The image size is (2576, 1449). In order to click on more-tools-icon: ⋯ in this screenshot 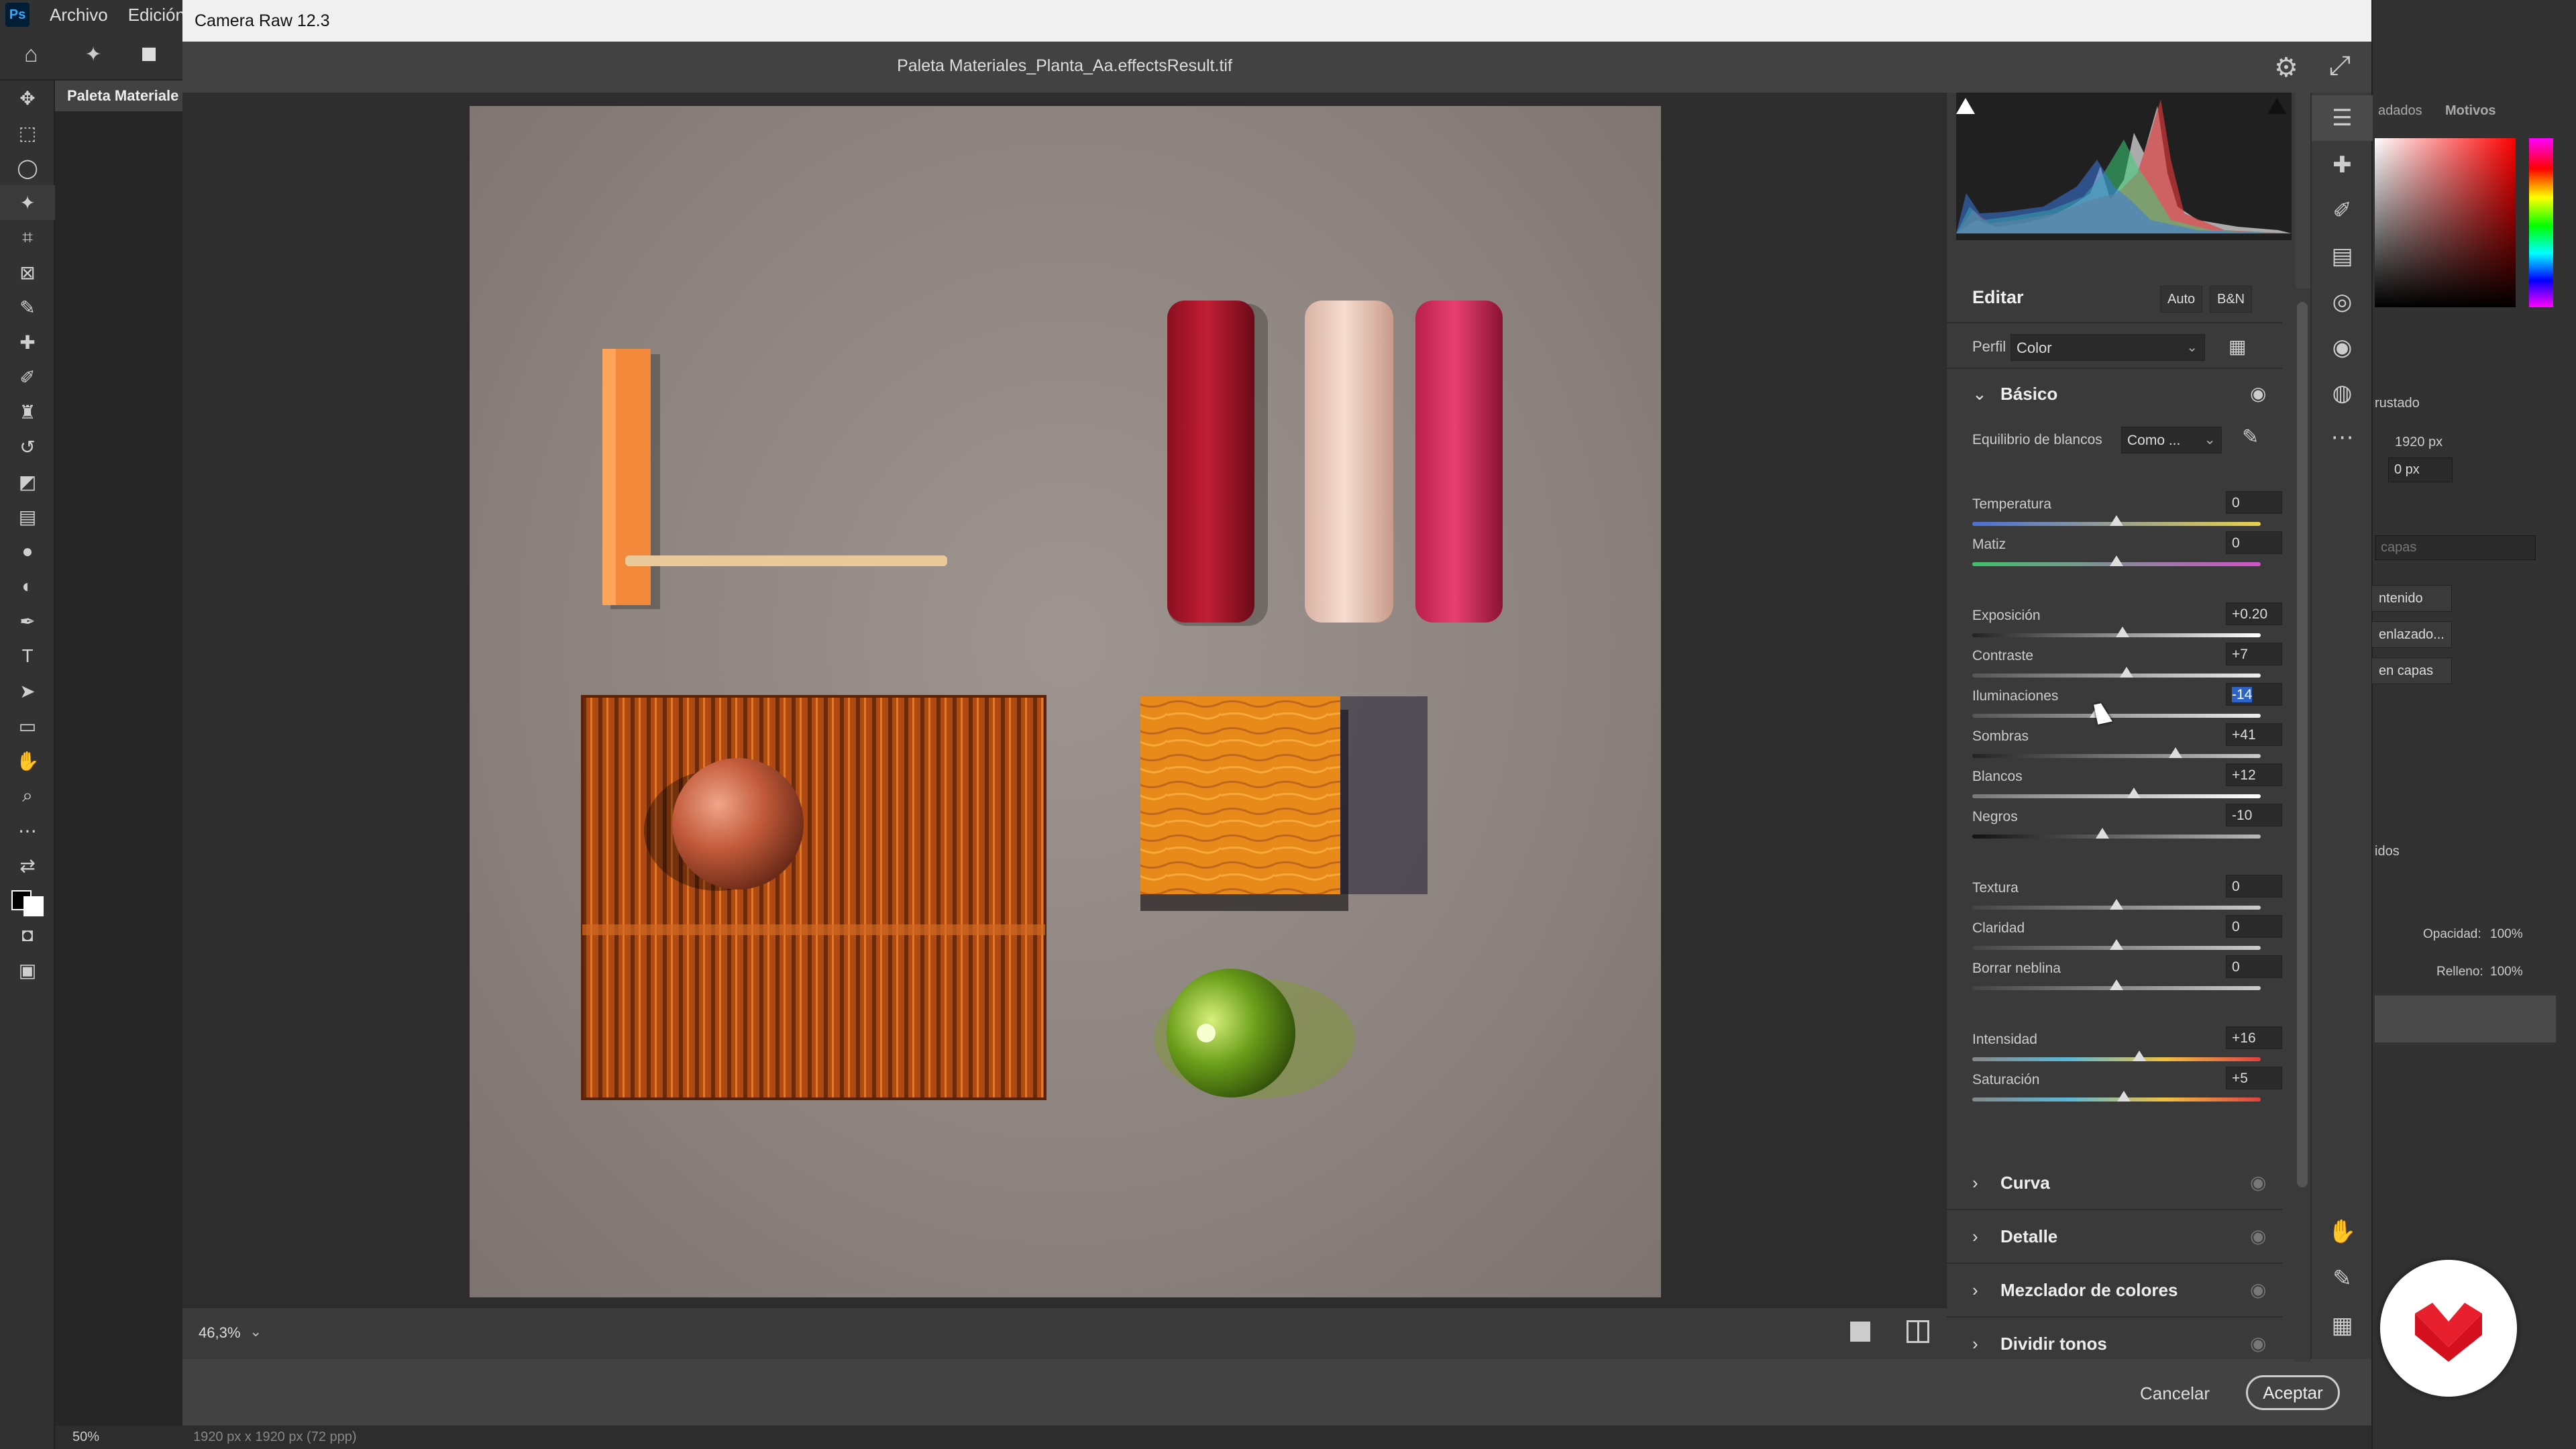, I will do `click(27, 830)`.